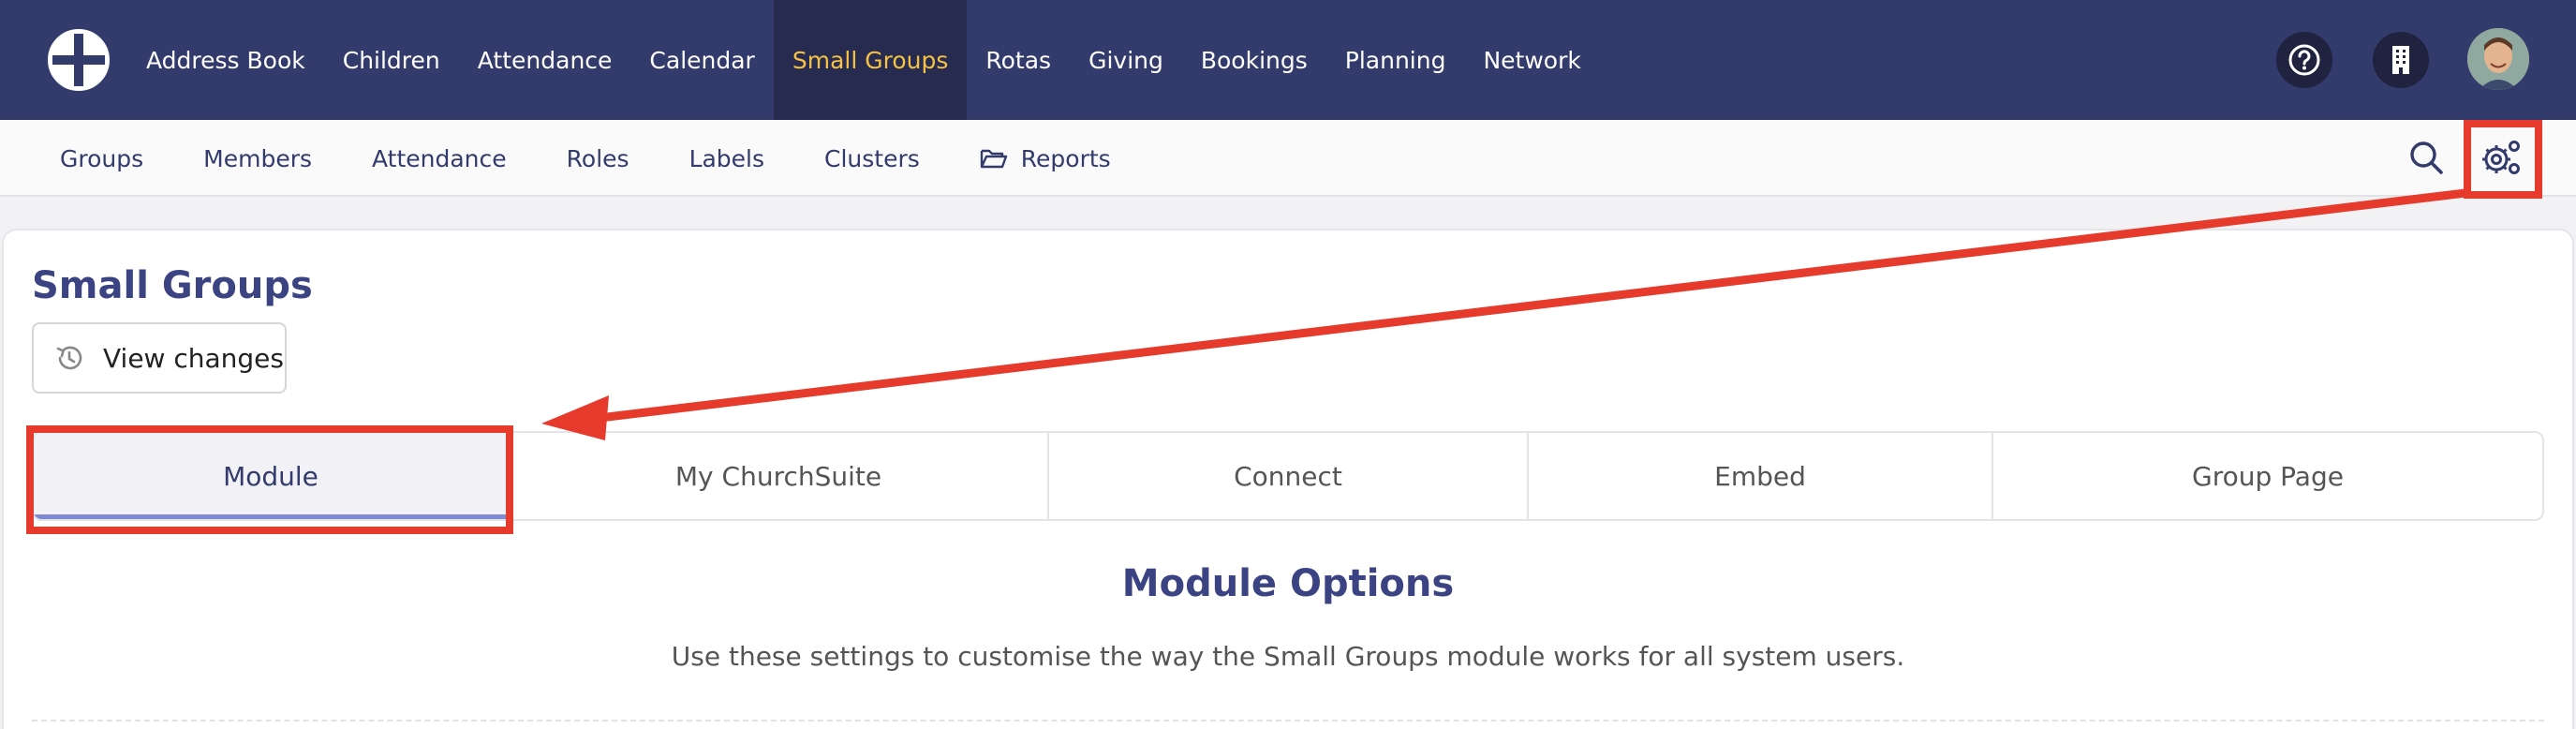 The width and height of the screenshot is (2576, 729). I want to click on help-button, so click(2304, 60).